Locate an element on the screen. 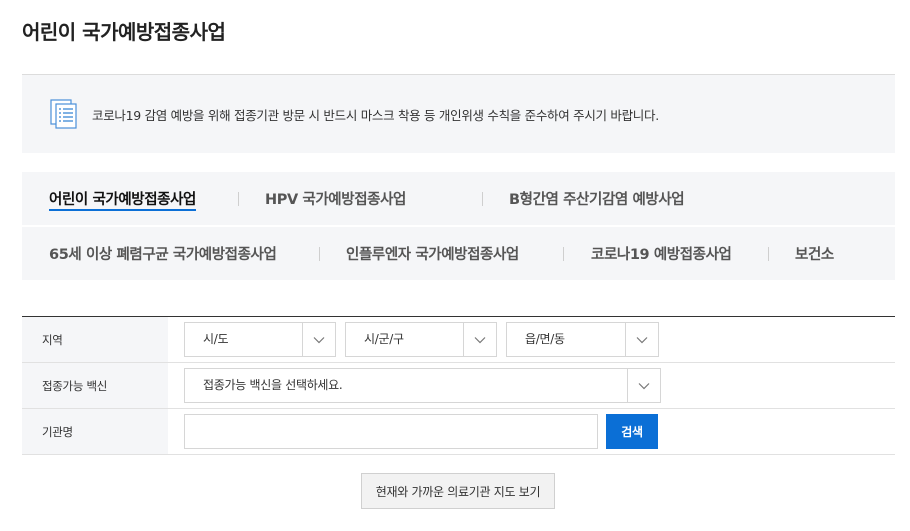  vaccine-label: 접종가능 백신 is located at coordinates (95, 385).